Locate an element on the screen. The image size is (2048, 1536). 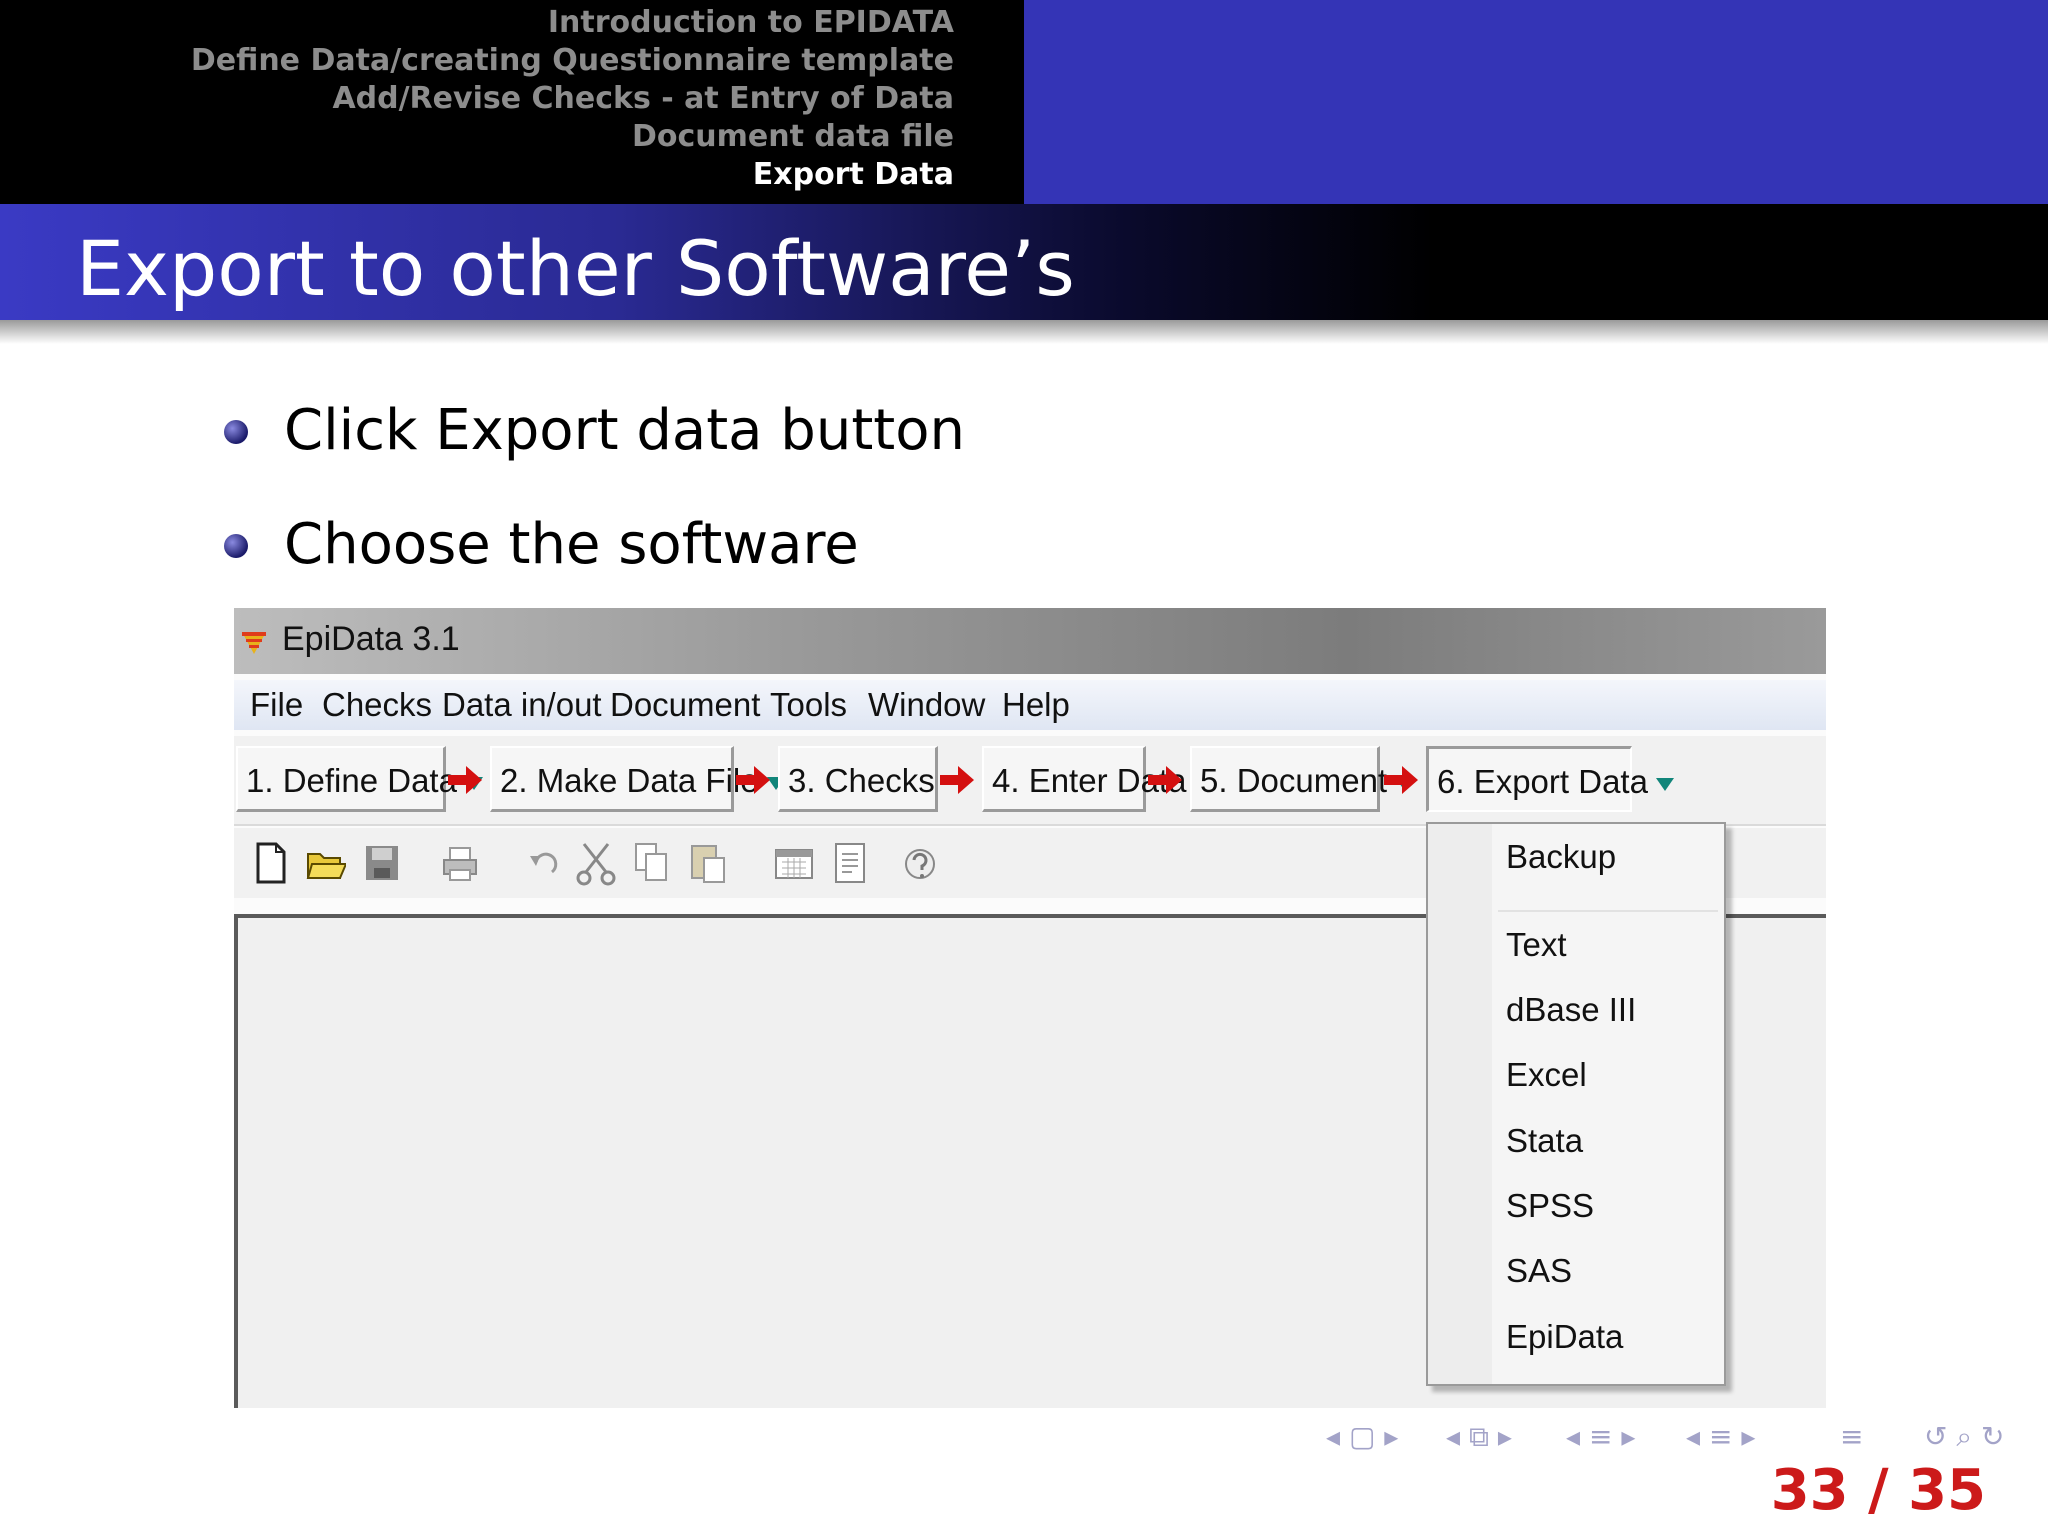
menu-document: Document is located at coordinates (685, 705).